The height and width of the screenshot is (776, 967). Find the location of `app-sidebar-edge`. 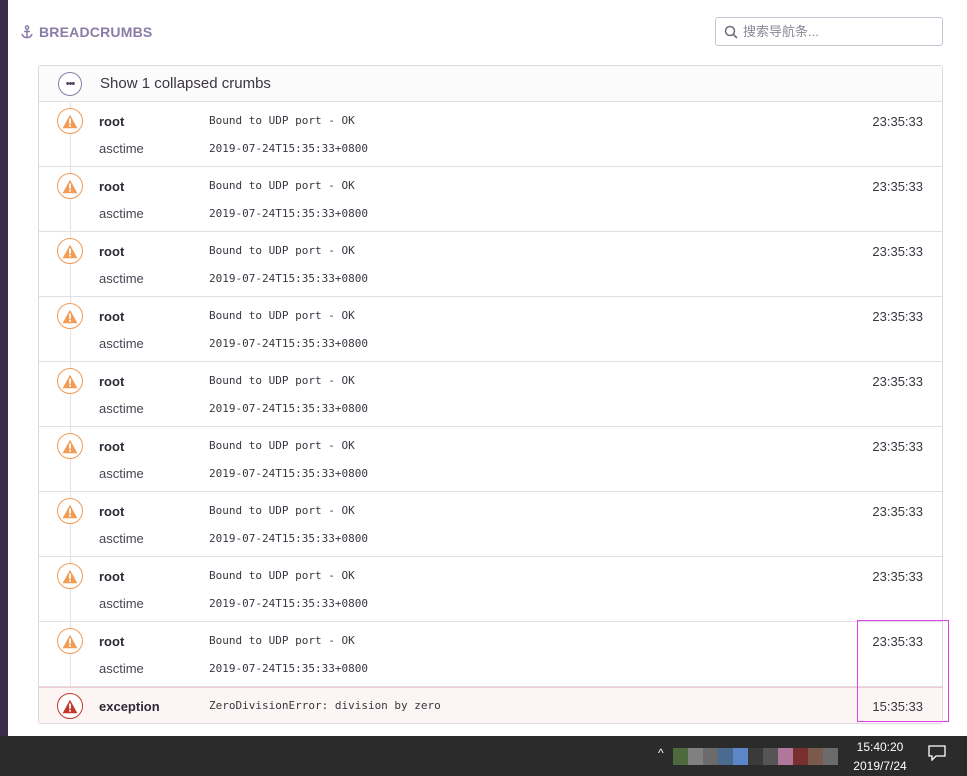

app-sidebar-edge is located at coordinates (4, 368).